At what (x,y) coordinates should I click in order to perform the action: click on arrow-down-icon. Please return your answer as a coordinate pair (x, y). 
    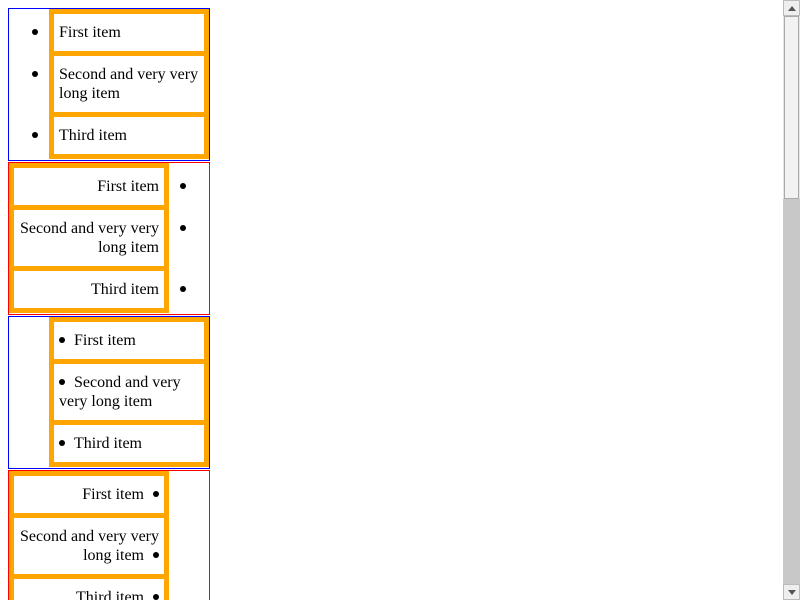
    Looking at the image, I should click on (792, 592).